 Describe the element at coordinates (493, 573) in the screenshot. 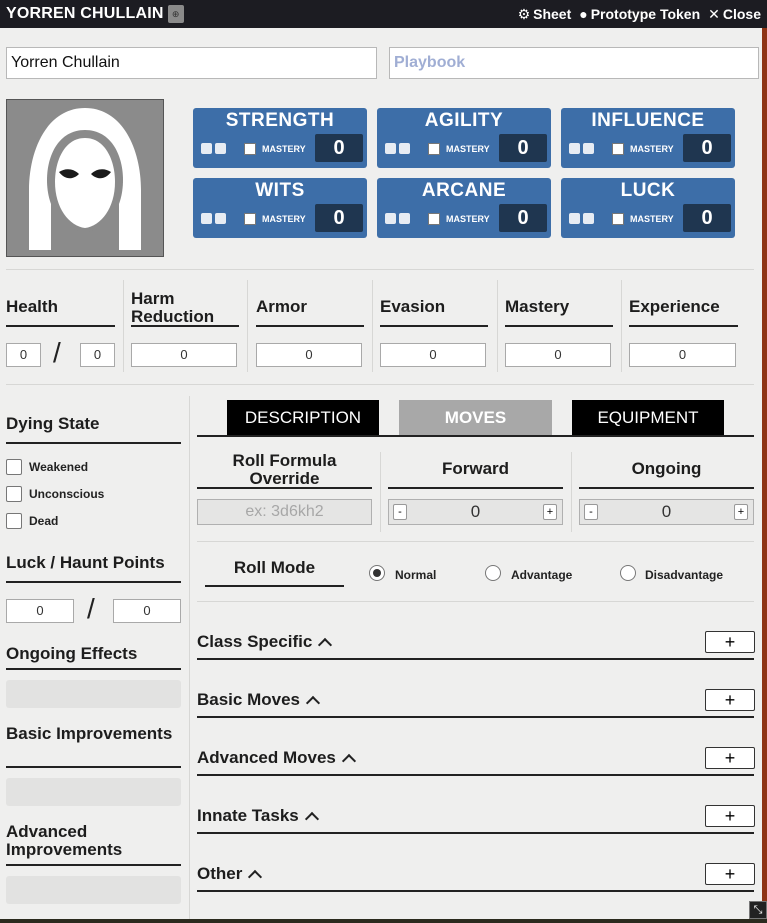

I see `advantage-radio` at that location.